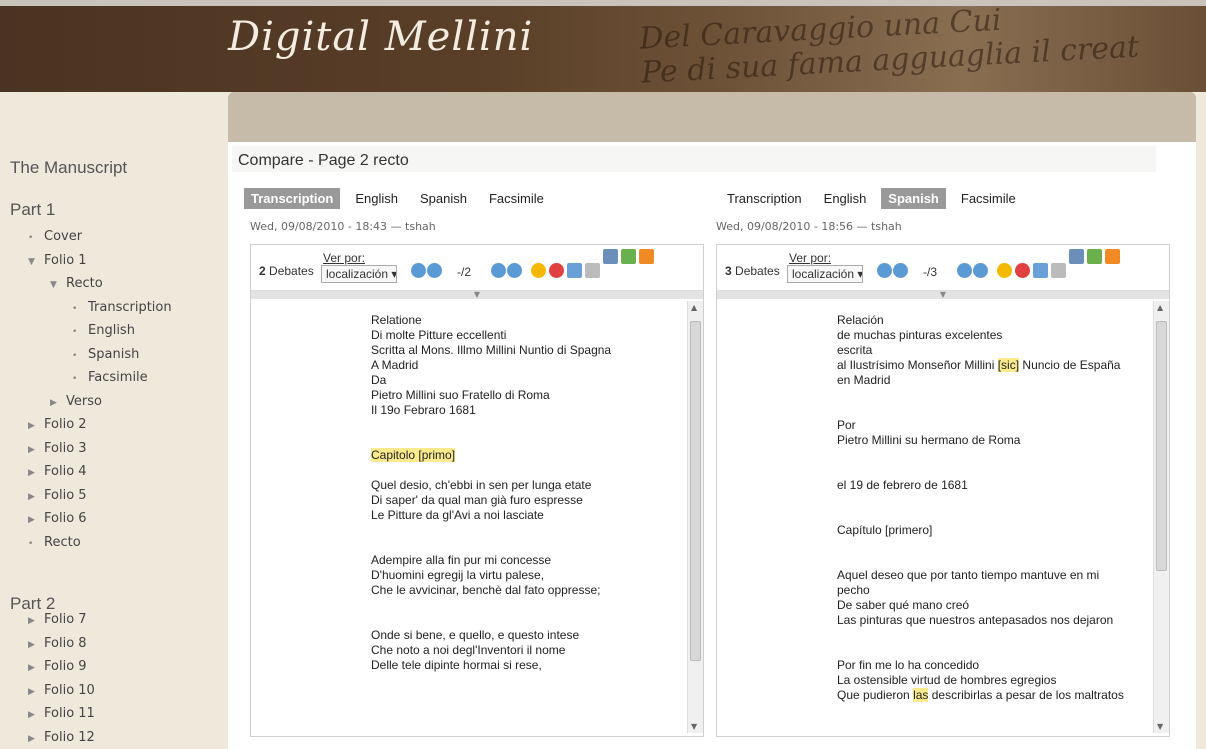  Describe the element at coordinates (464, 272) in the screenshot. I see `page-indicator: -/2` at that location.